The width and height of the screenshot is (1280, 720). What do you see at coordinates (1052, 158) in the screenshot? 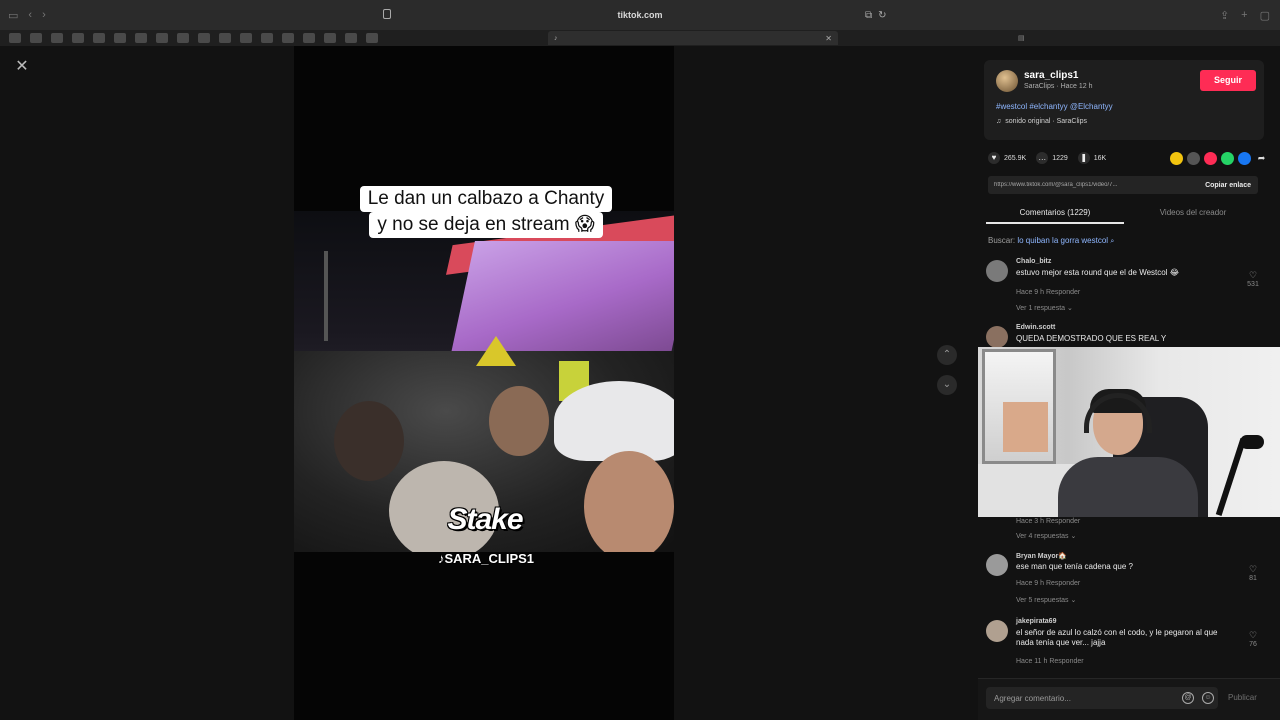
I see `comment-button: … 1229` at bounding box center [1052, 158].